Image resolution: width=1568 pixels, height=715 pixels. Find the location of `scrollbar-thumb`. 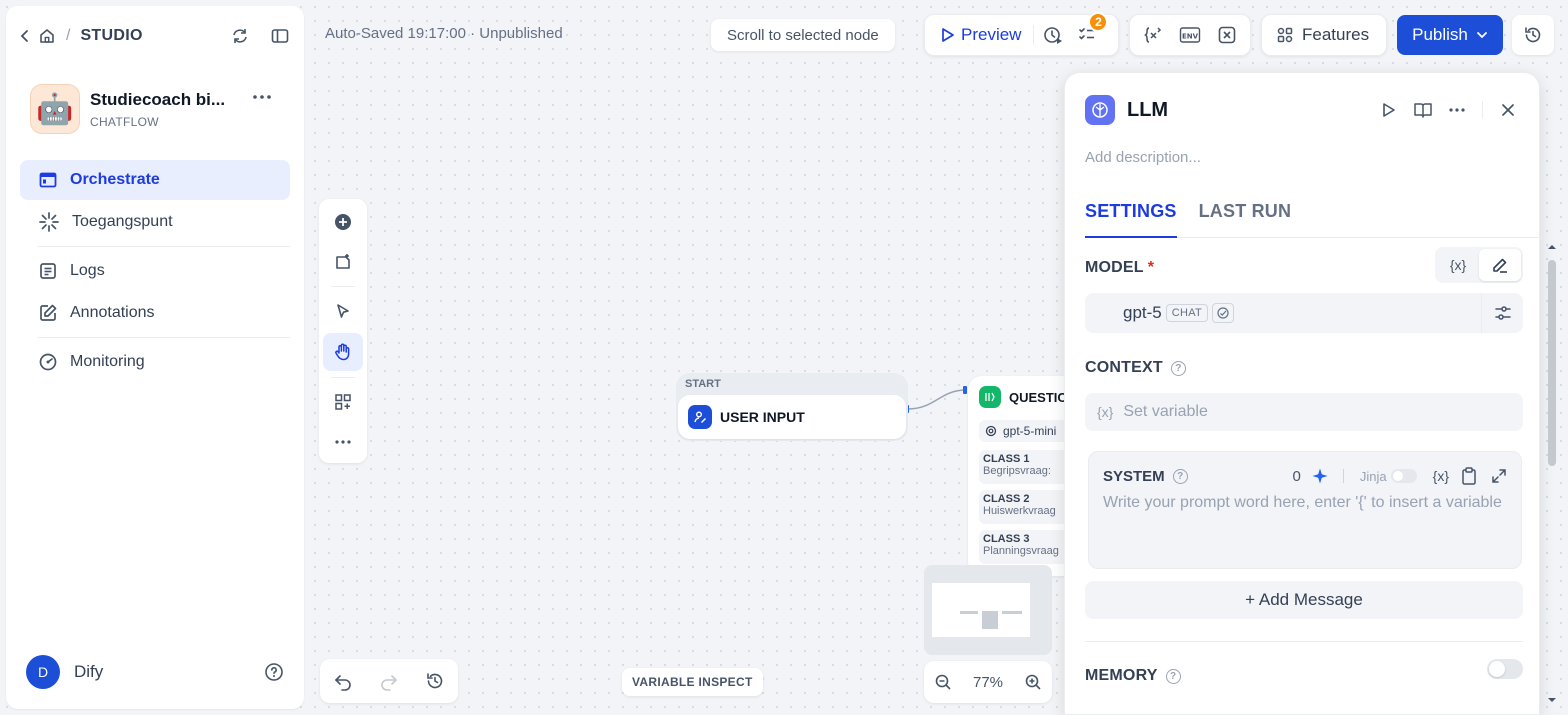

scrollbar-thumb is located at coordinates (1552, 363).